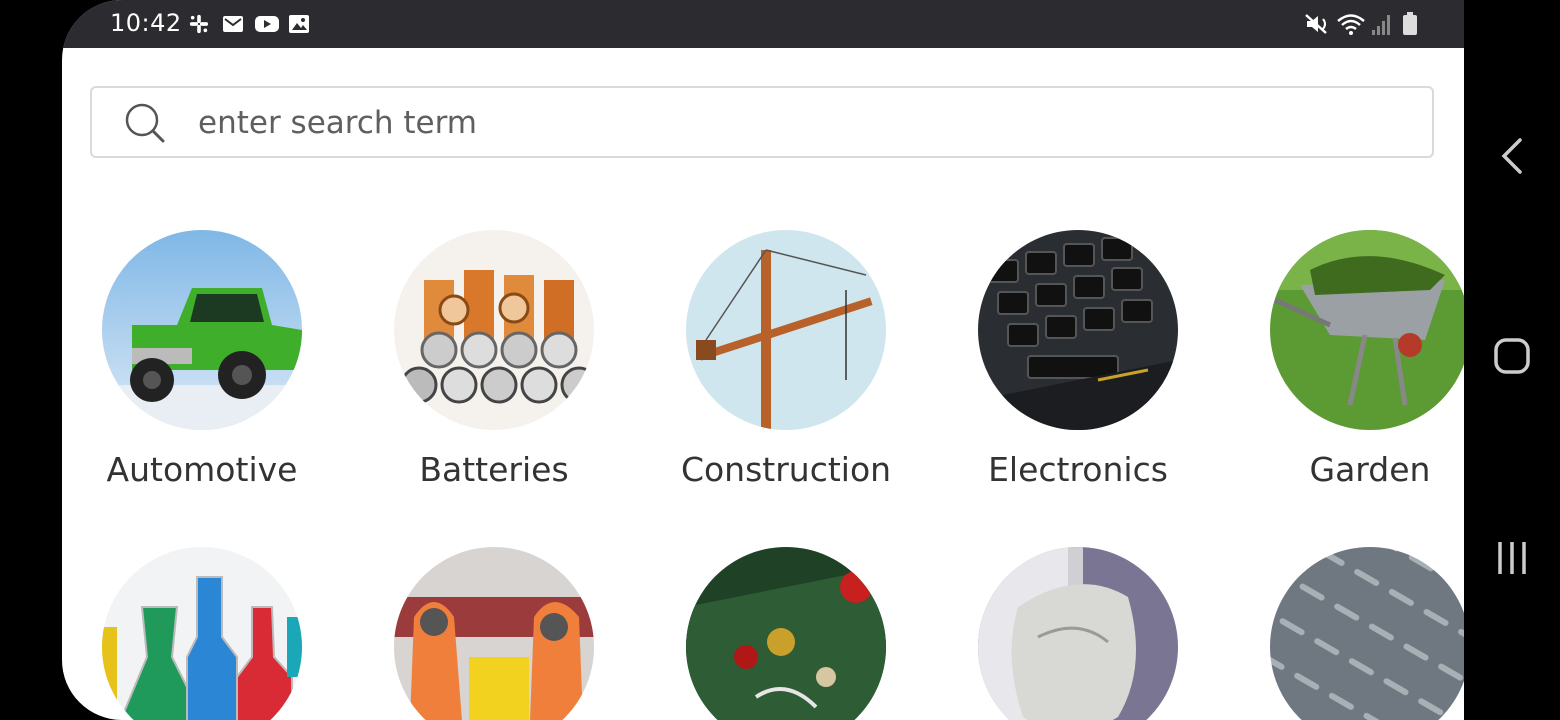 The image size is (1560, 720). What do you see at coordinates (494, 469) in the screenshot?
I see `category-label: Batteries` at bounding box center [494, 469].